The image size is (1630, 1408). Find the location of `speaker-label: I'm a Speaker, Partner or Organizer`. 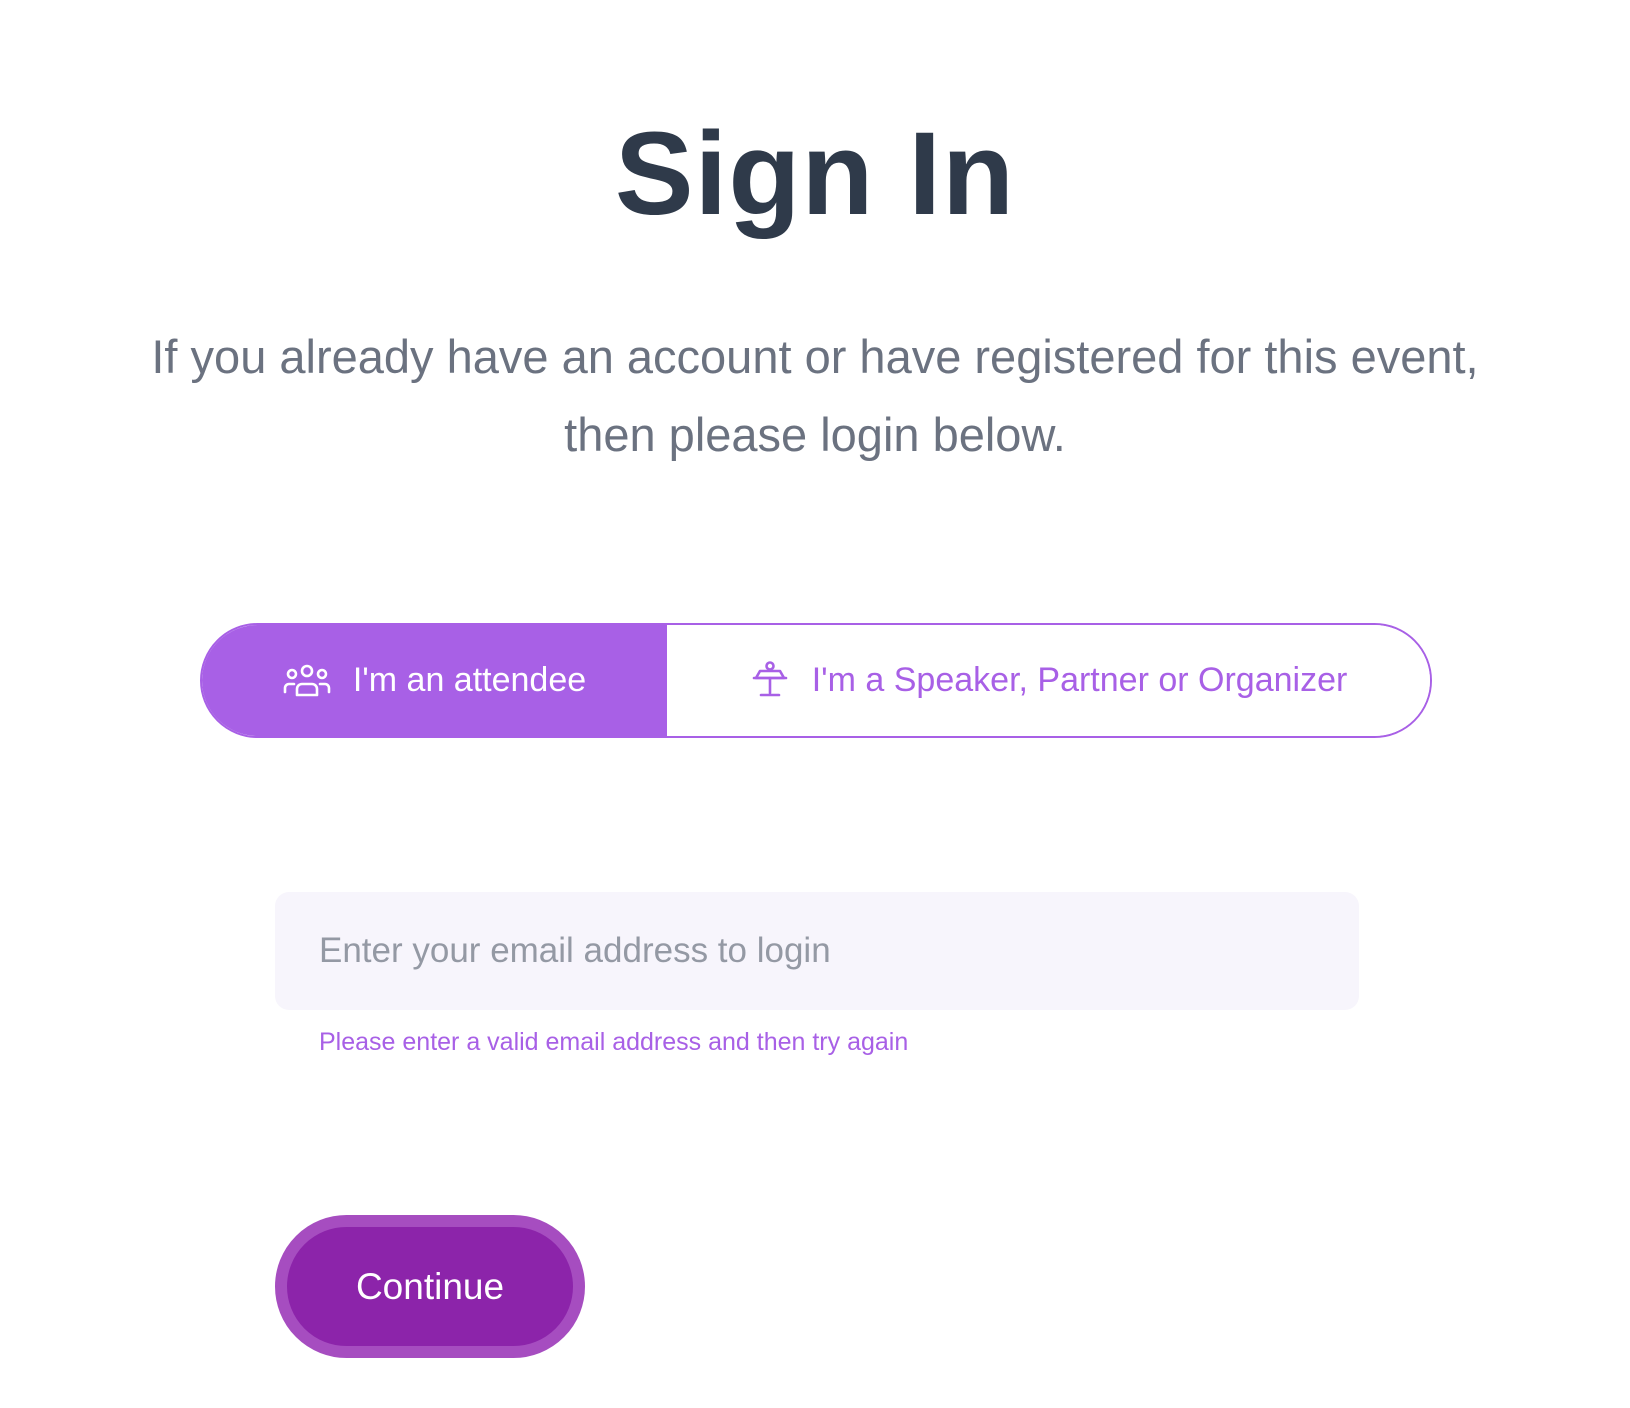

speaker-label: I'm a Speaker, Partner or Organizer is located at coordinates (1079, 680).